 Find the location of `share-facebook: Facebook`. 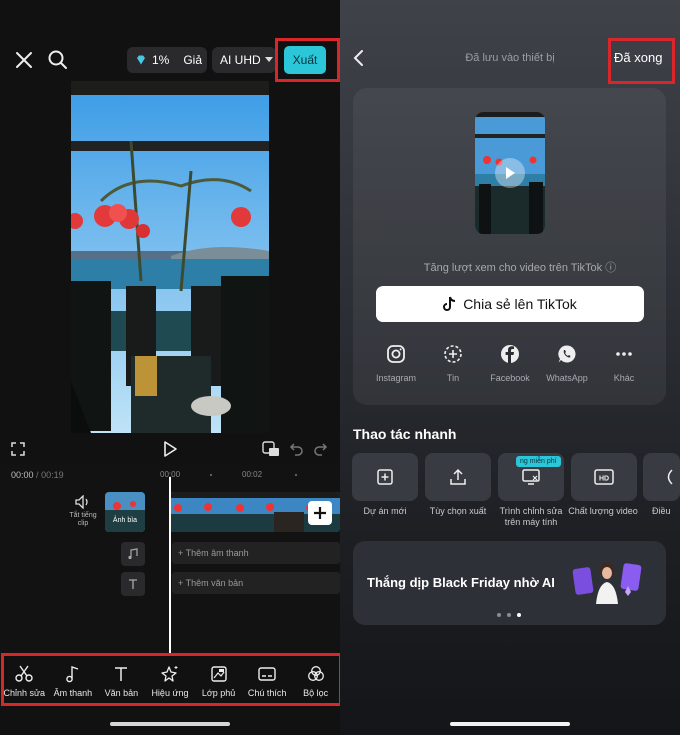

share-facebook: Facebook is located at coordinates (510, 363).